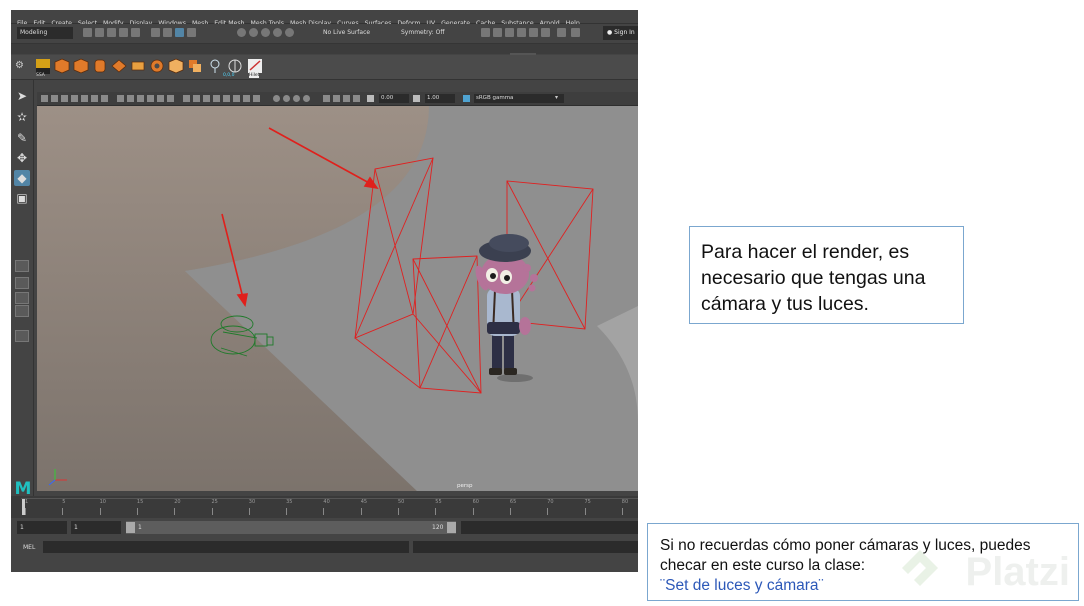 This screenshot has height=606, width=1084. I want to click on last-tool-icon: ▣, so click(22, 198).